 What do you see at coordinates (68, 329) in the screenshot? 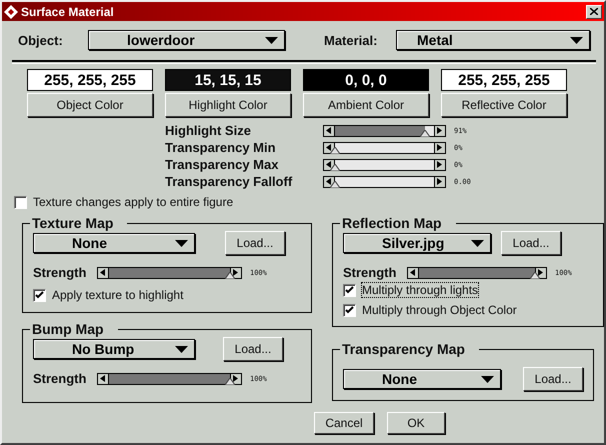
I see `group-title: Bump Map` at bounding box center [68, 329].